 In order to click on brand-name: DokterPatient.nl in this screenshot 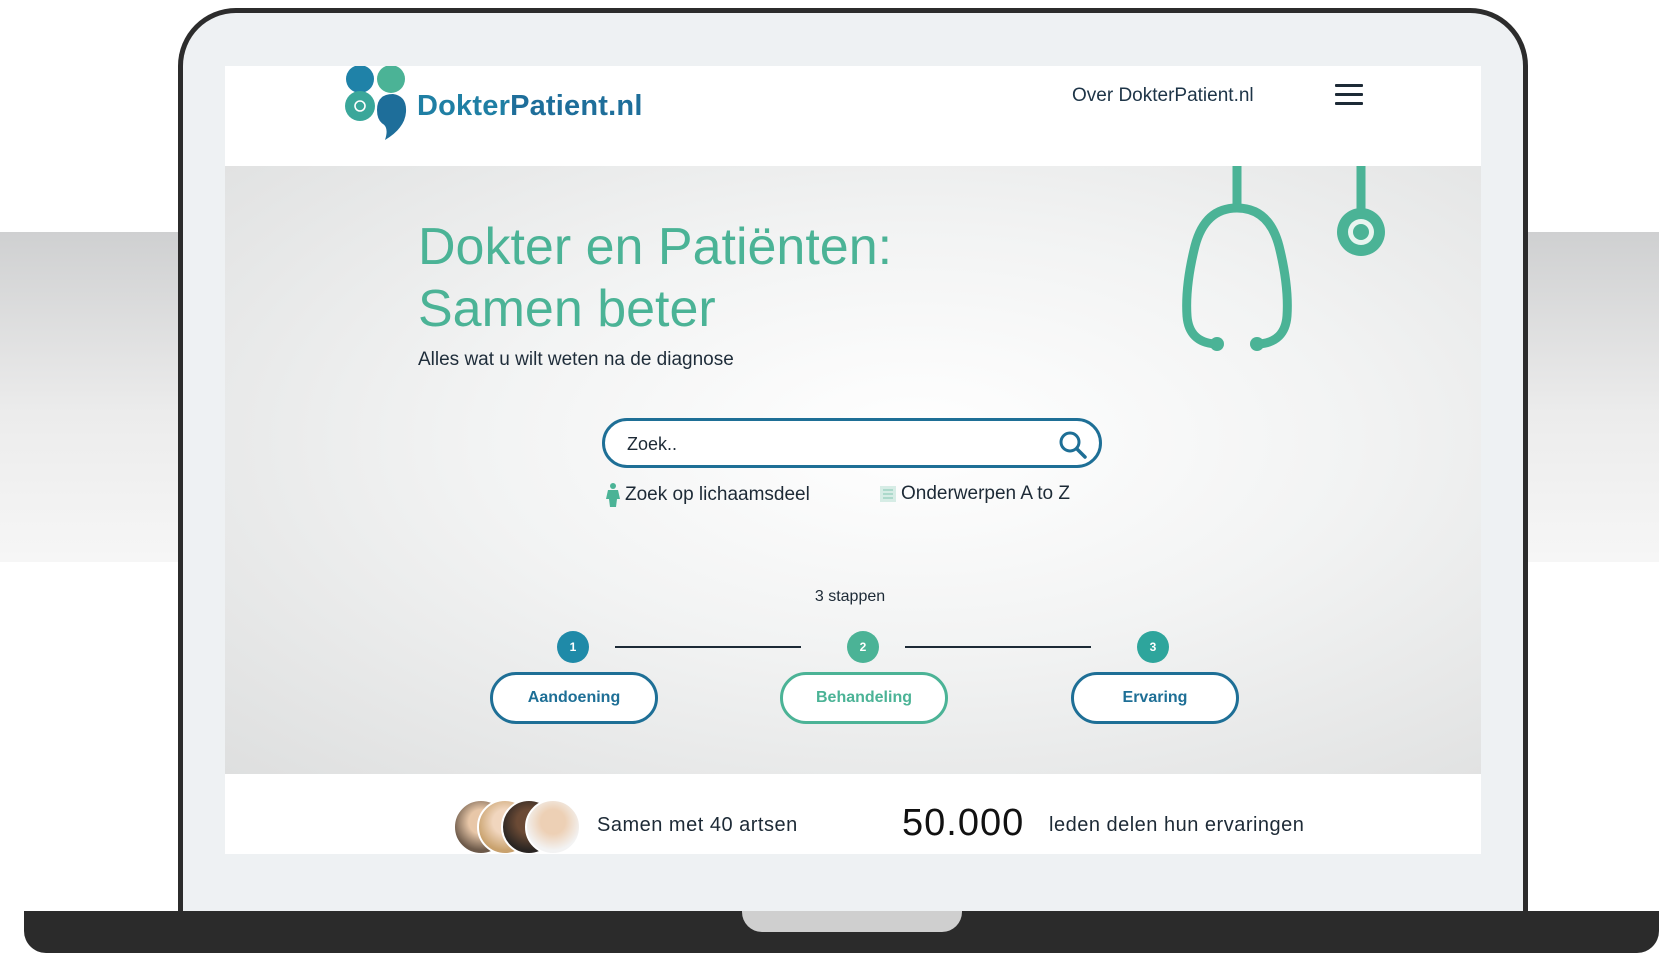, I will do `click(530, 105)`.